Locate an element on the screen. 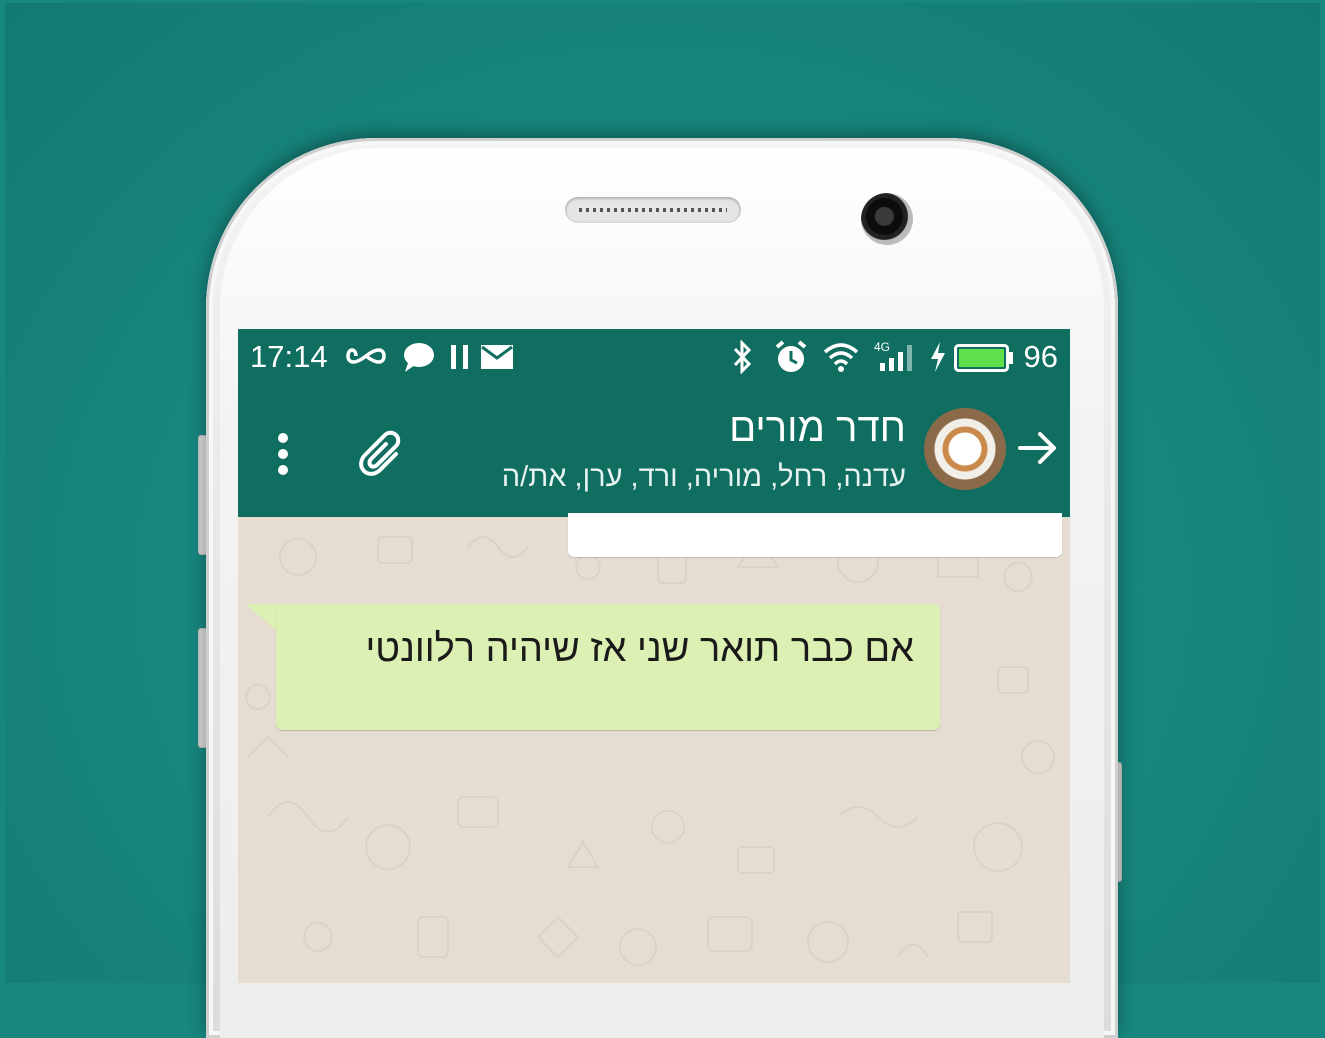  more-options-icon is located at coordinates (283, 454).